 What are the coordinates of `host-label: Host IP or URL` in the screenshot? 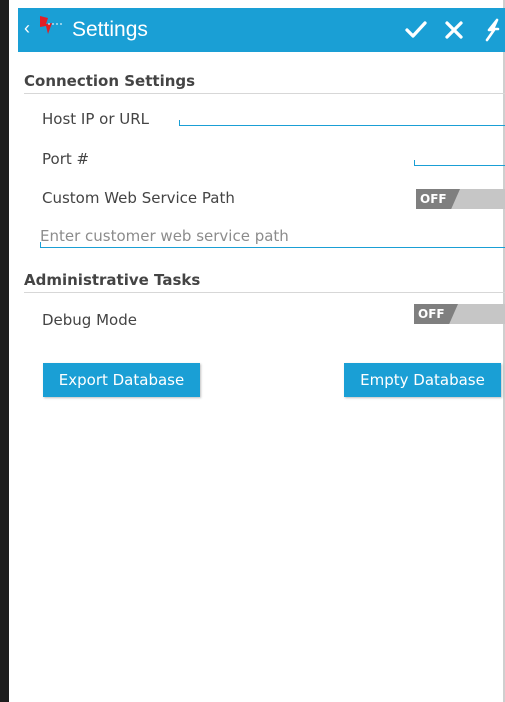 It's located at (96, 119).